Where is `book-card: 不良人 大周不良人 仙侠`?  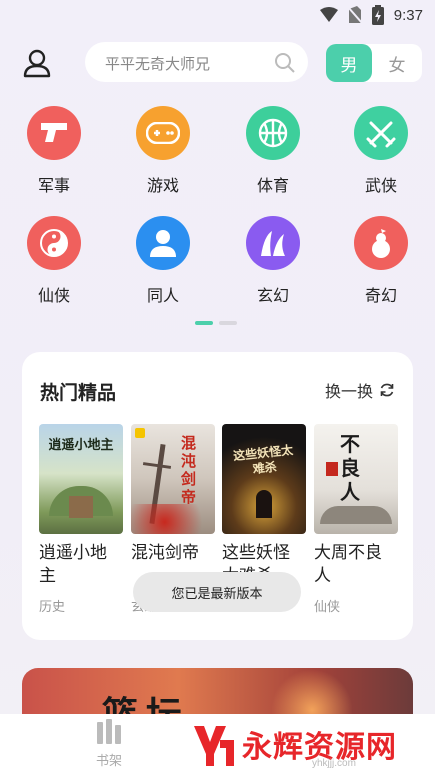 book-card: 不良人 大周不良人 仙侠 is located at coordinates (356, 519).